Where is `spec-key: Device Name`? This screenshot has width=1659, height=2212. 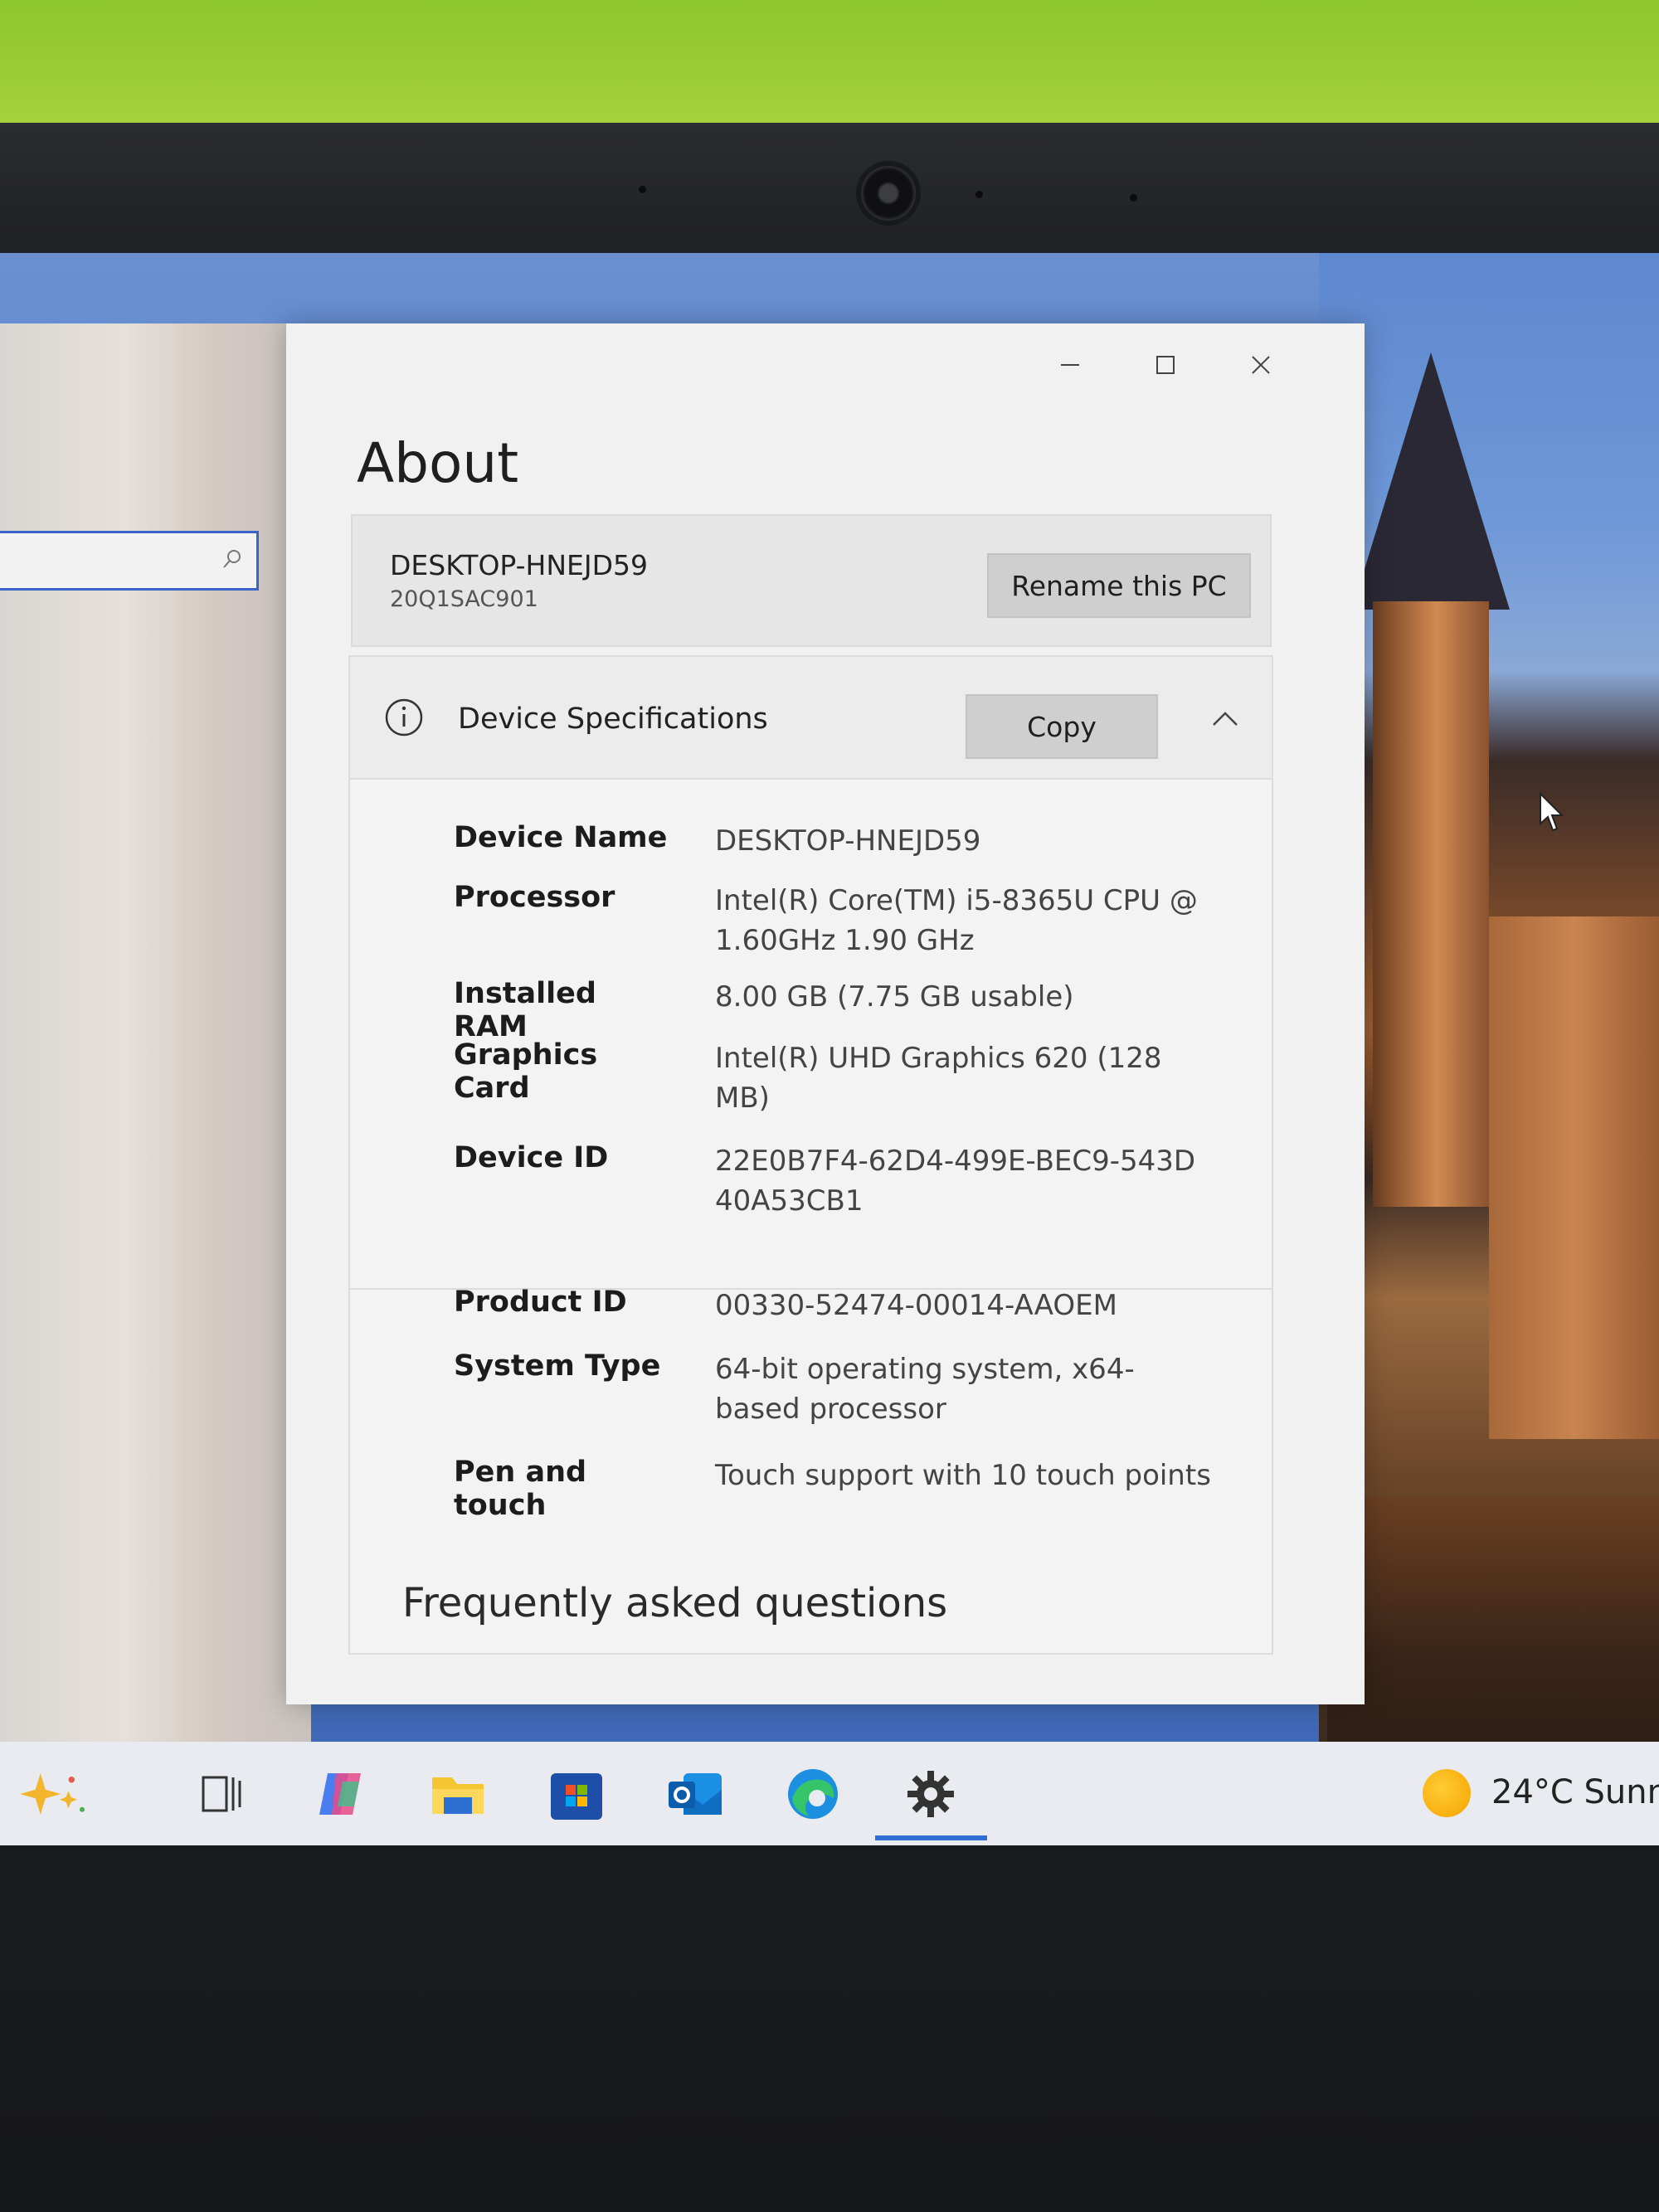
spec-key: Device Name is located at coordinates (561, 837).